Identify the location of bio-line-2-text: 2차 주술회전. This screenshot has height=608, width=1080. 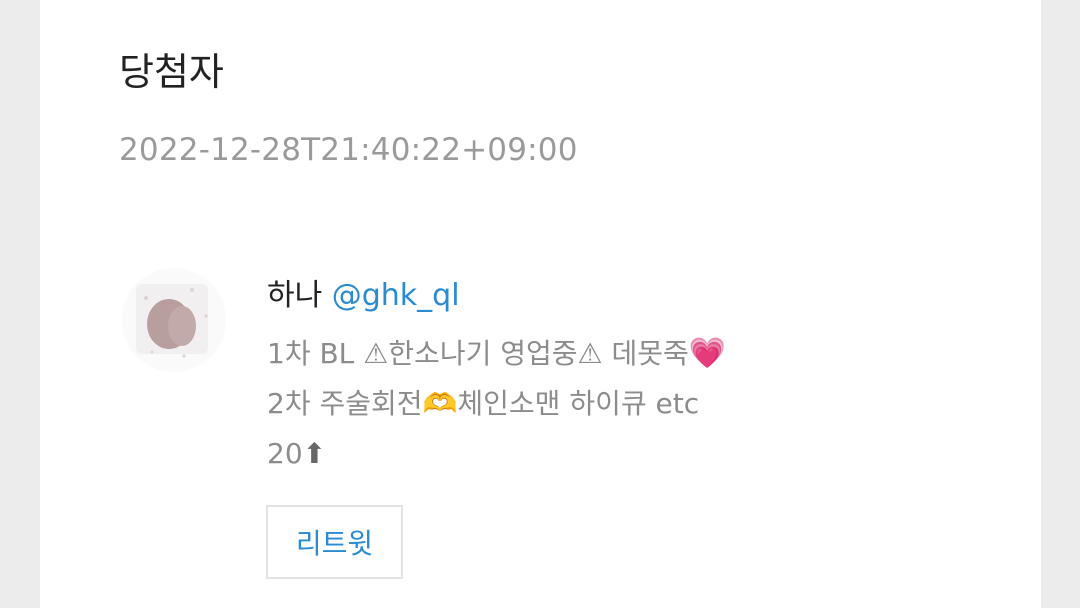
(345, 403).